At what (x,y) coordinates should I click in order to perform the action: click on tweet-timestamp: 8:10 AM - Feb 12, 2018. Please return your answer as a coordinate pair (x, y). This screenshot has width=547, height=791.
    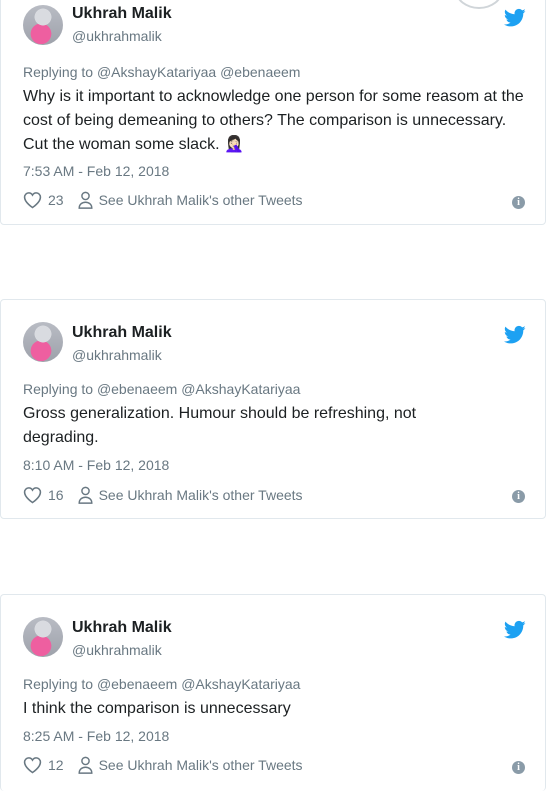
    Looking at the image, I should click on (96, 465).